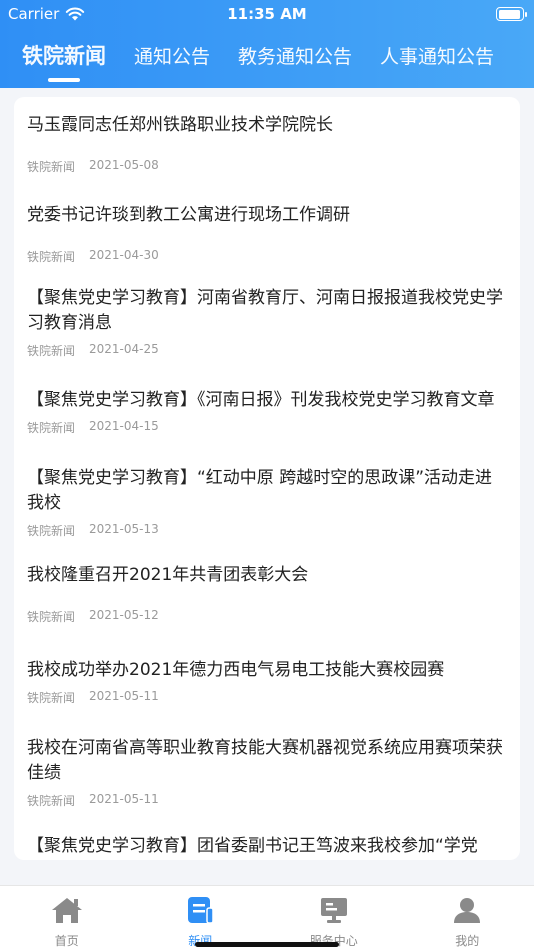 The image size is (534, 950). Describe the element at coordinates (75, 14) in the screenshot. I see `wifi-icon` at that location.